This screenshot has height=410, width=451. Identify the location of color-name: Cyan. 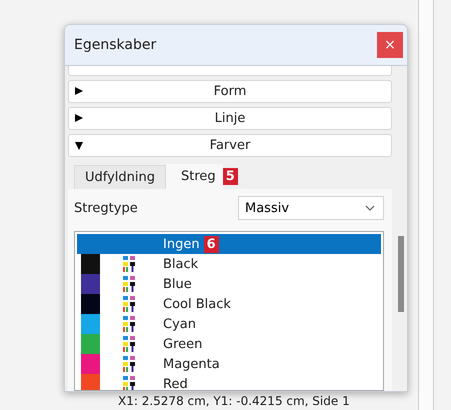
(179, 324).